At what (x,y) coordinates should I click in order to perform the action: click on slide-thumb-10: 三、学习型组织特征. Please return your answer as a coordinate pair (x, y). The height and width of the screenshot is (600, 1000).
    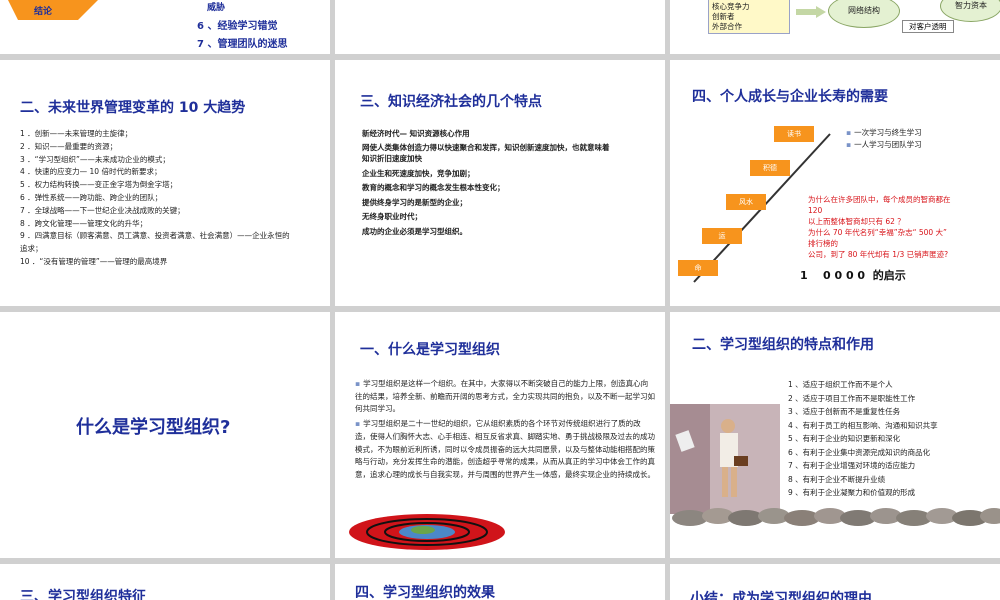
    Looking at the image, I should click on (165, 582).